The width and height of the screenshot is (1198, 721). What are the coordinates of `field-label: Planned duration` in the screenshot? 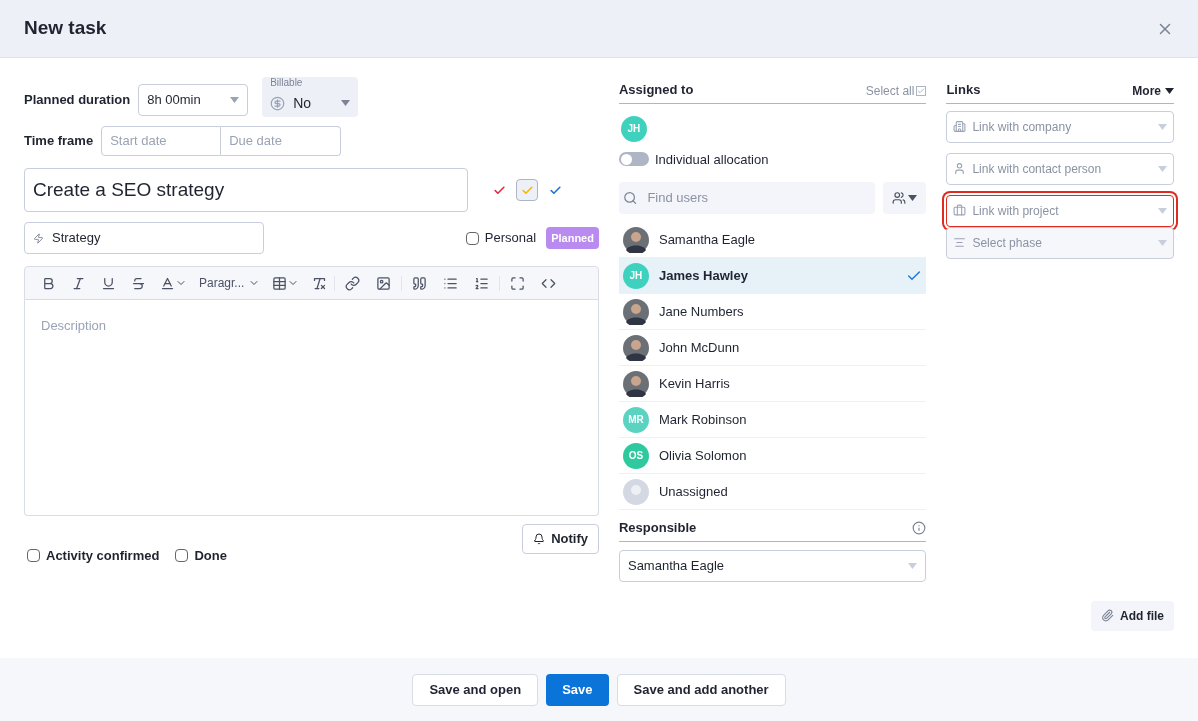 It's located at (77, 100).